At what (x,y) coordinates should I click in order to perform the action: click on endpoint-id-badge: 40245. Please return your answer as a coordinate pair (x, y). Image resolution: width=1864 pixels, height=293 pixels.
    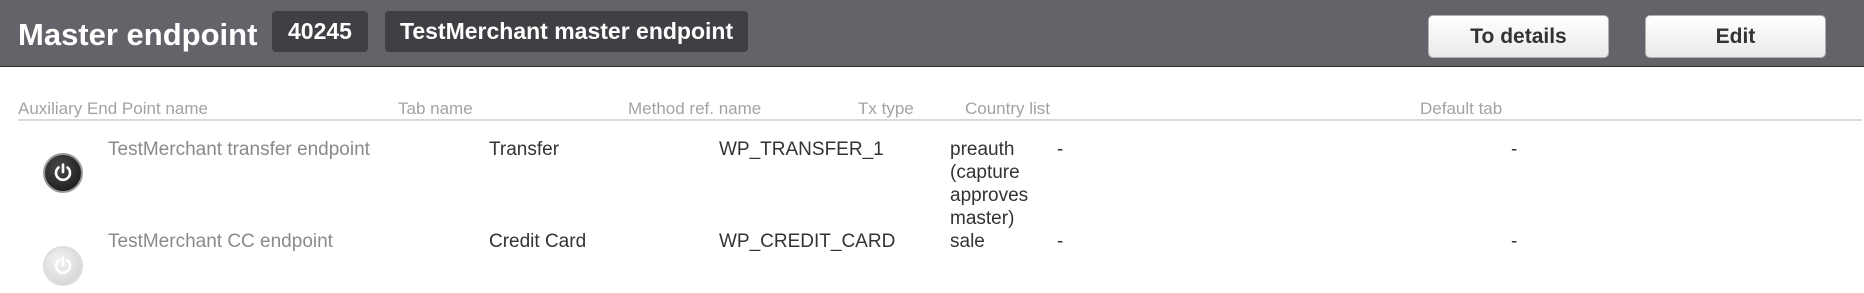
    Looking at the image, I should click on (320, 31).